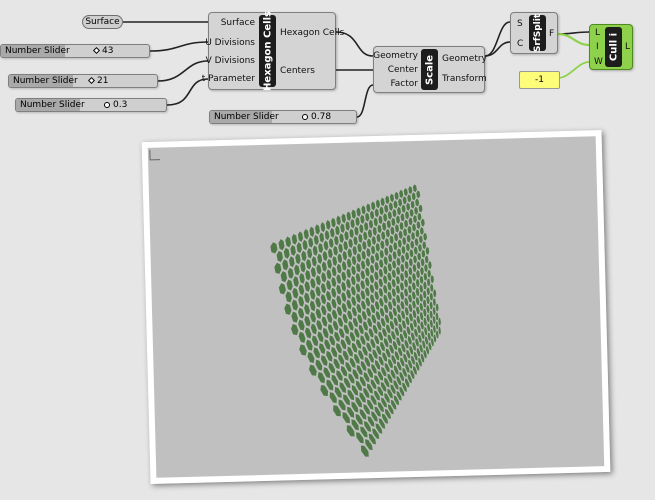  I want to click on output-transform: Transform, so click(464, 79).